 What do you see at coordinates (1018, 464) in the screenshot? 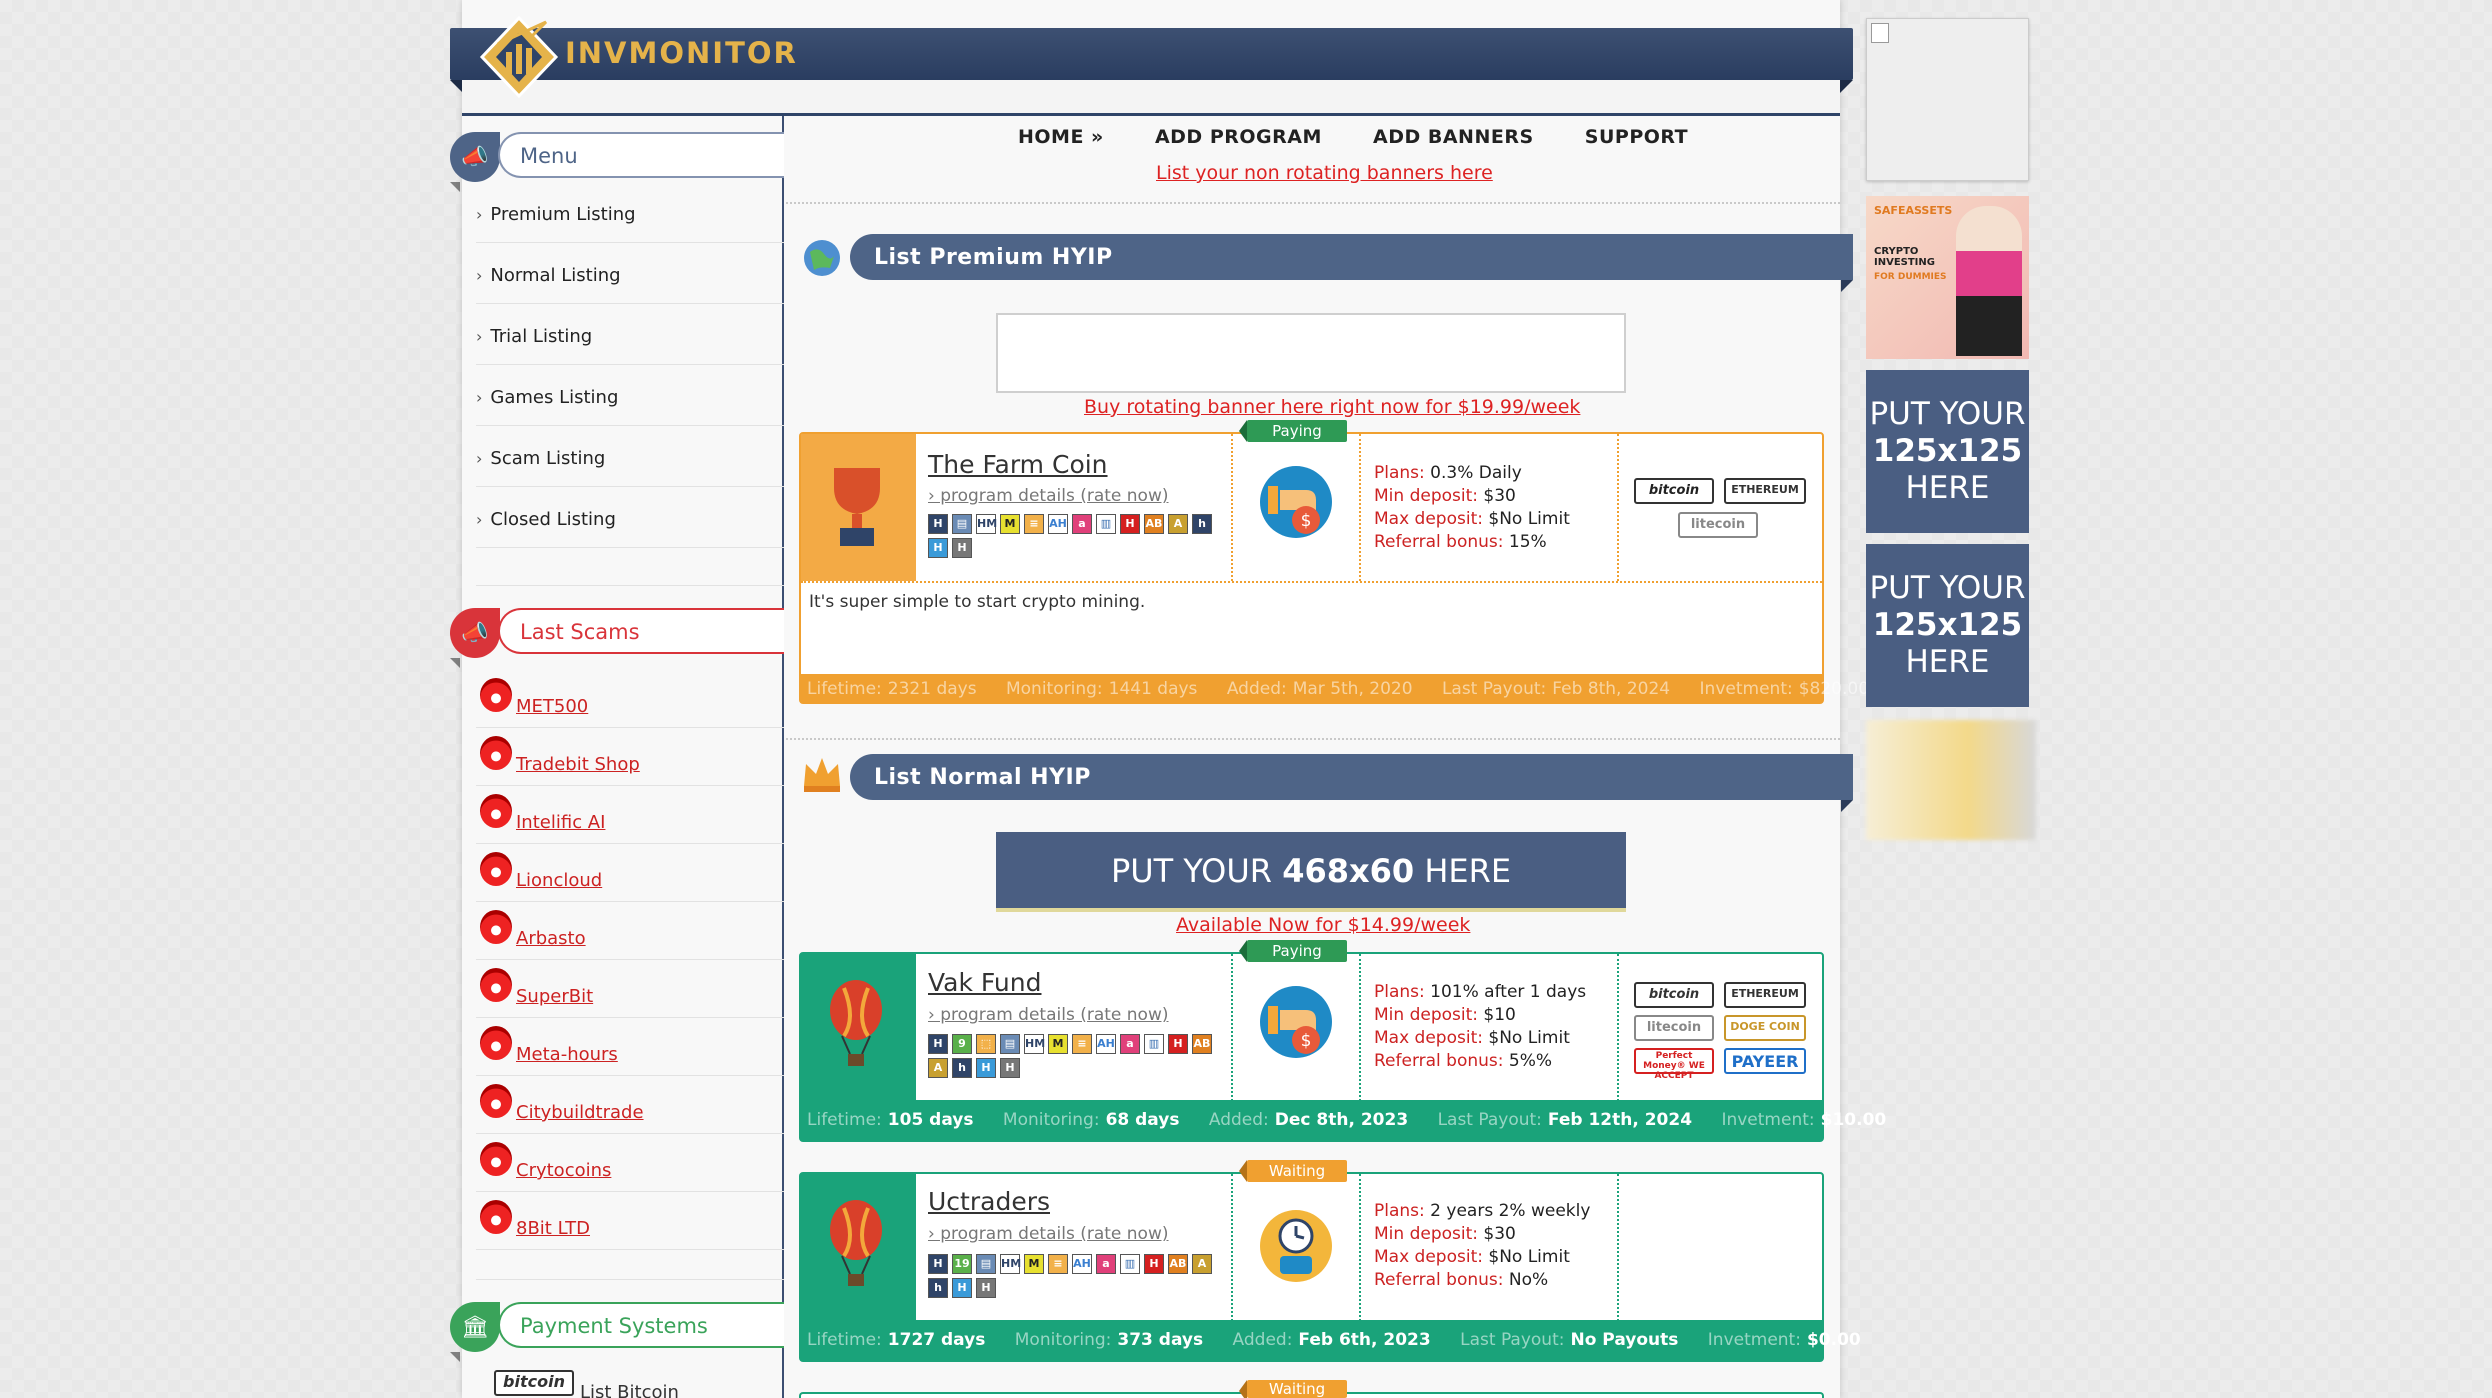
I see `program-name: The Farm Coin` at bounding box center [1018, 464].